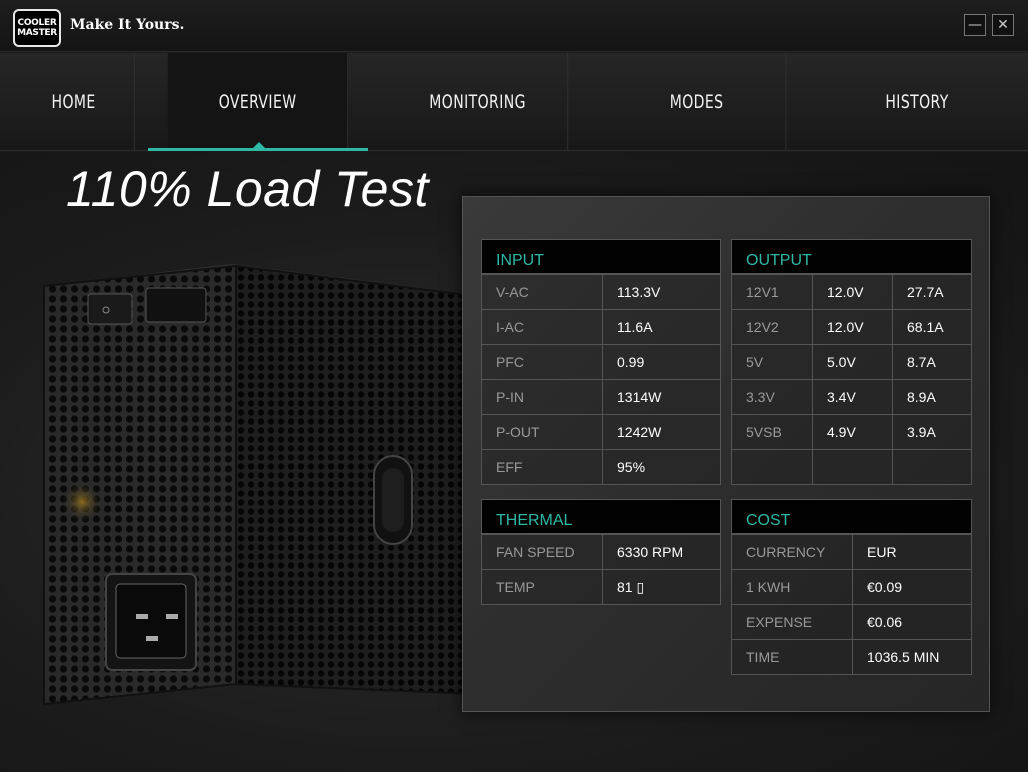 This screenshot has width=1028, height=772. Describe the element at coordinates (931, 362) in the screenshot. I see `rail-current: 8.7A` at that location.